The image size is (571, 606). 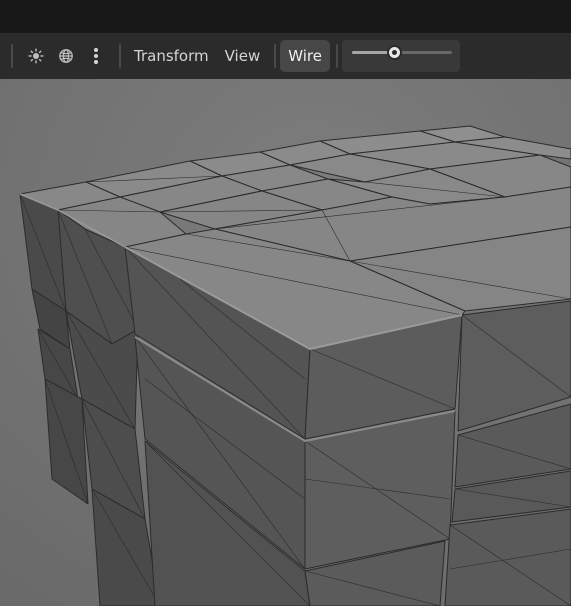 I want to click on view-menu: View, so click(x=243, y=56).